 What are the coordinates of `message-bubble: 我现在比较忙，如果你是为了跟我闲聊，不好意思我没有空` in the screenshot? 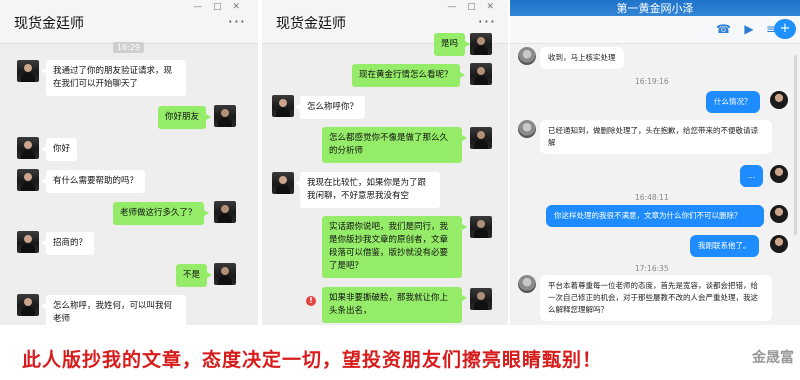 It's located at (367, 190).